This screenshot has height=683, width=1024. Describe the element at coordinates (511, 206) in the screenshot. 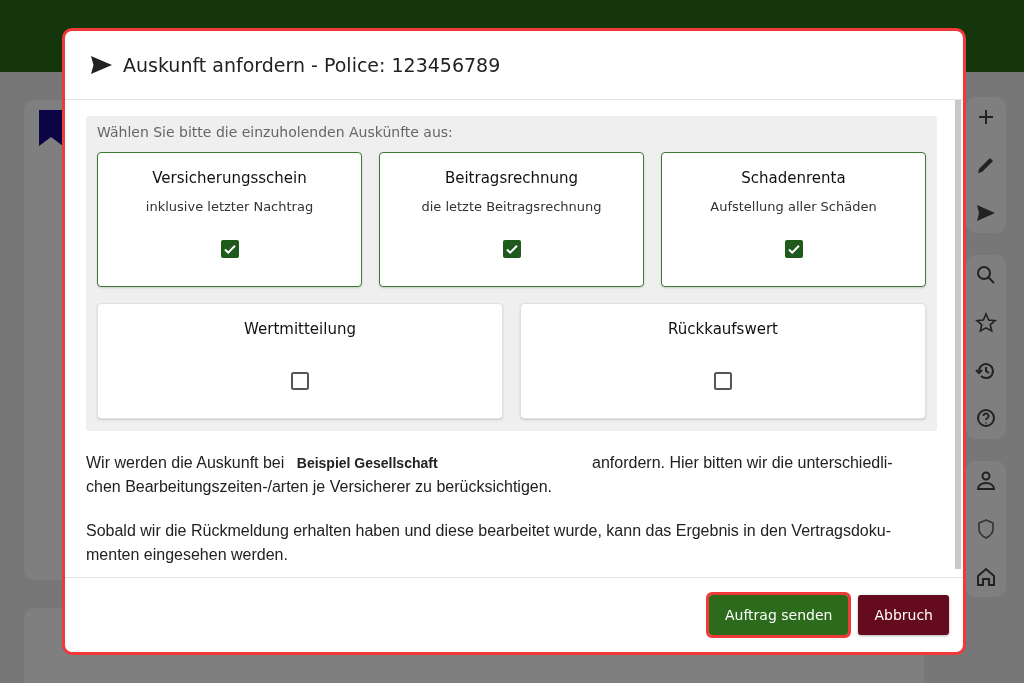

I see `option-description: die letzte Beitragsrechnung` at that location.